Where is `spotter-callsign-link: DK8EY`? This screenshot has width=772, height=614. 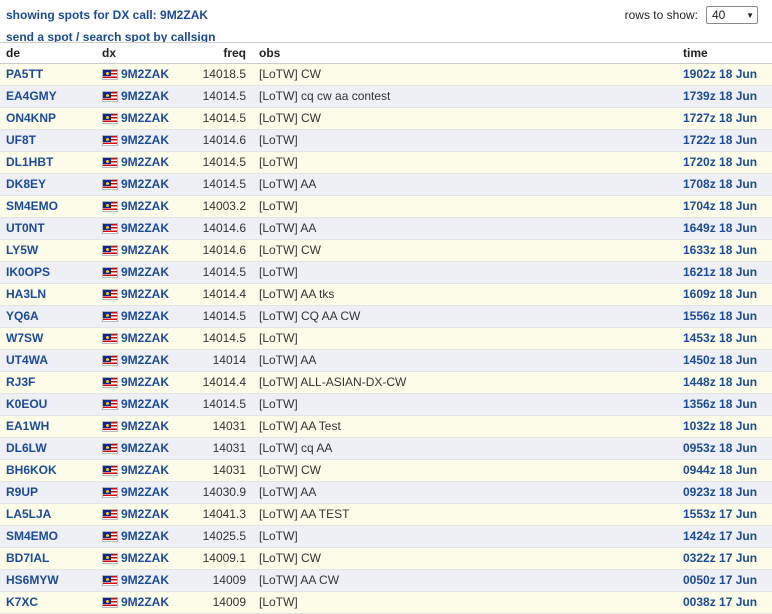
spotter-callsign-link: DK8EY is located at coordinates (26, 184).